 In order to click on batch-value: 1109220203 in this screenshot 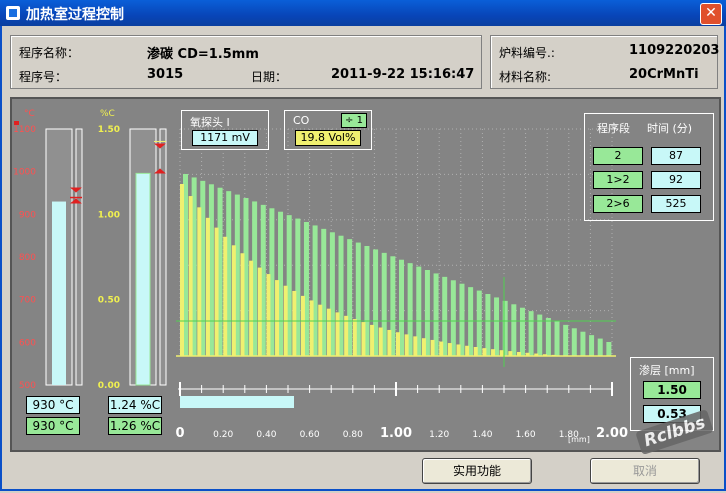, I will do `click(674, 50)`.